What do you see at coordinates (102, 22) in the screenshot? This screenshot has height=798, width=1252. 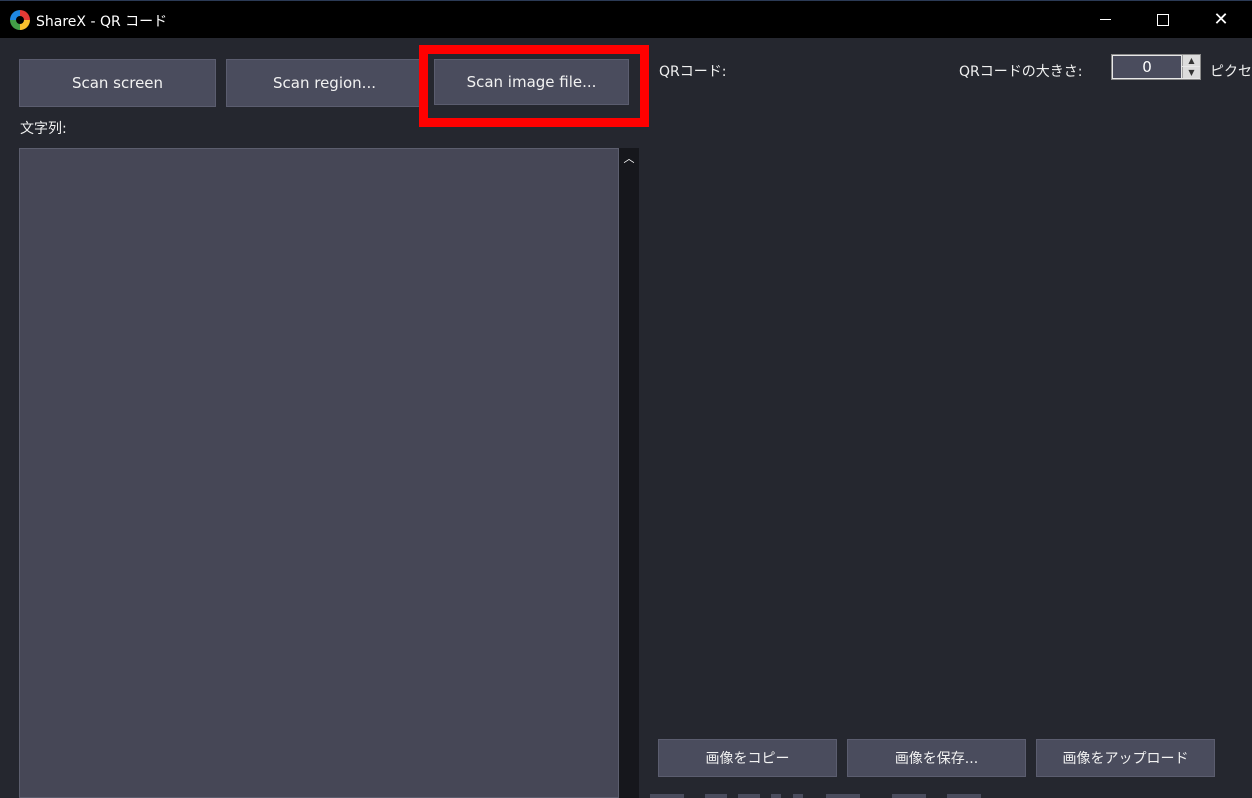 I see `window-title: ShareX - QR コード` at bounding box center [102, 22].